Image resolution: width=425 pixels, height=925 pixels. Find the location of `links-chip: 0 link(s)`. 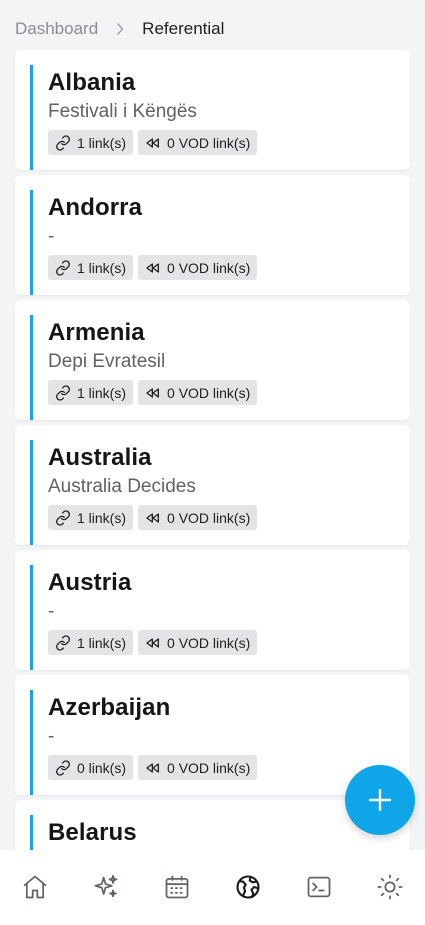

links-chip: 0 link(s) is located at coordinates (91, 767).